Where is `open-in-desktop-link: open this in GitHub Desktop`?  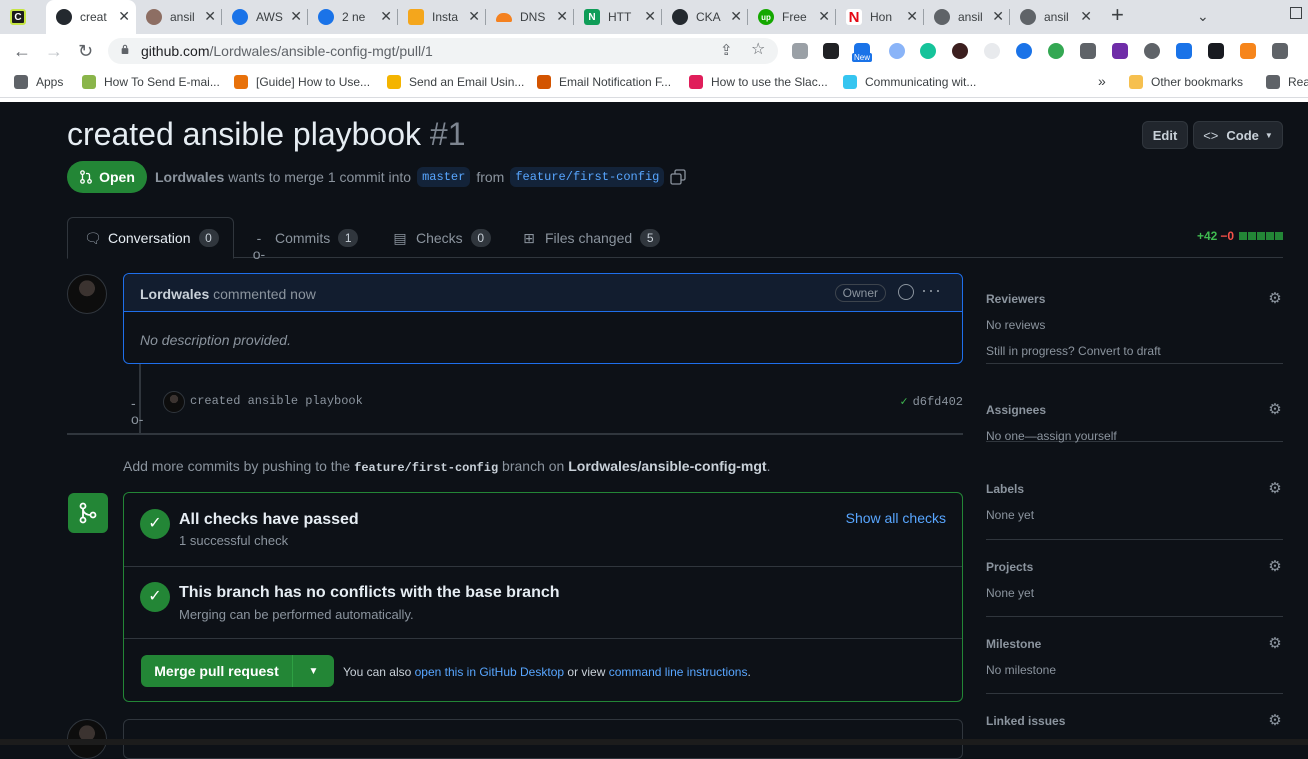 open-in-desktop-link: open this in GitHub Desktop is located at coordinates (489, 672).